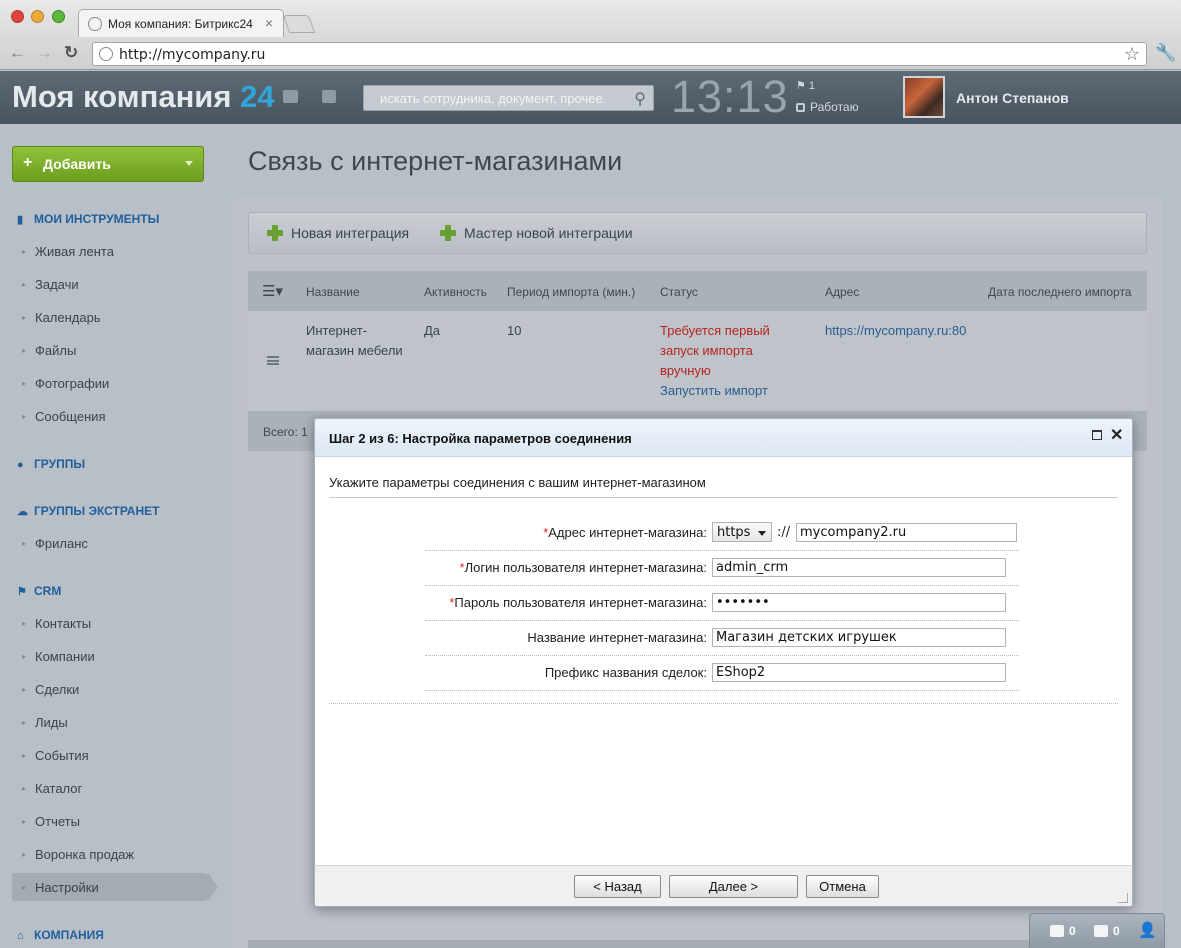 The image size is (1181, 948). I want to click on sidebar-item-label: Задачи, so click(57, 284).